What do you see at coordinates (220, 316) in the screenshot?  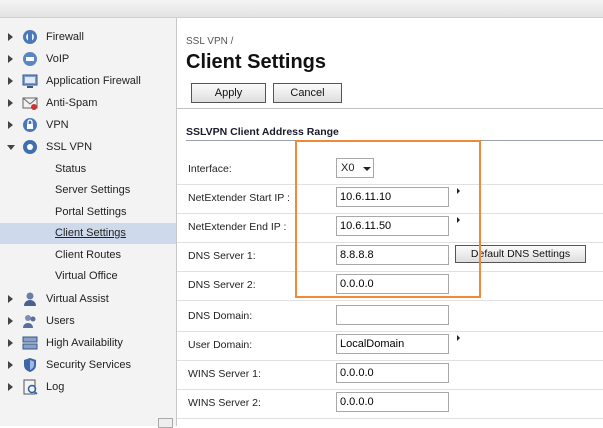 I see `dns-domain-label: DNS Domain:` at bounding box center [220, 316].